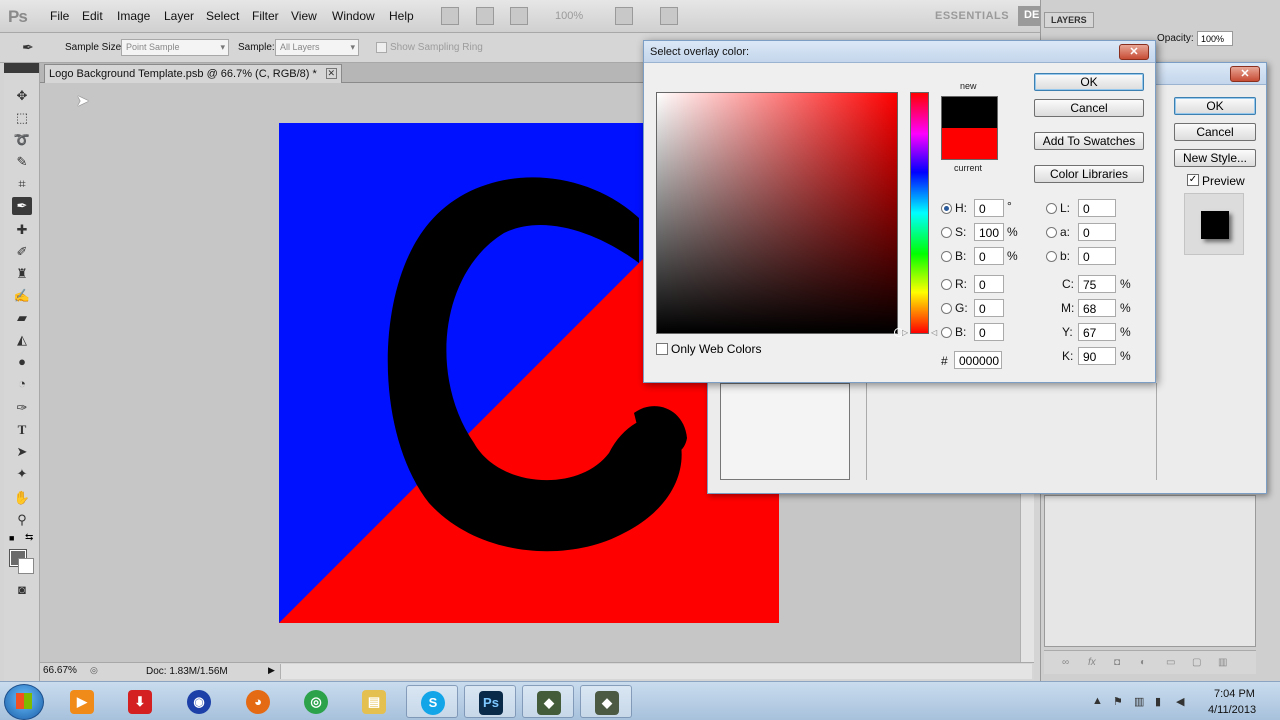  Describe the element at coordinates (1065, 662) in the screenshot. I see `link-icon: ∞` at that location.